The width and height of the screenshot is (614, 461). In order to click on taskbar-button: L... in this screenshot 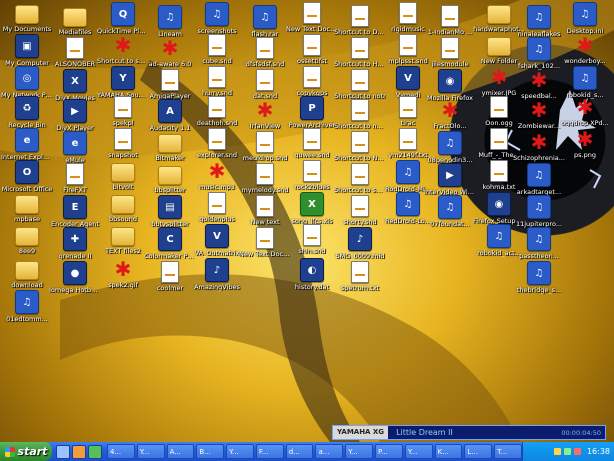, I will do `click(478, 451)`.